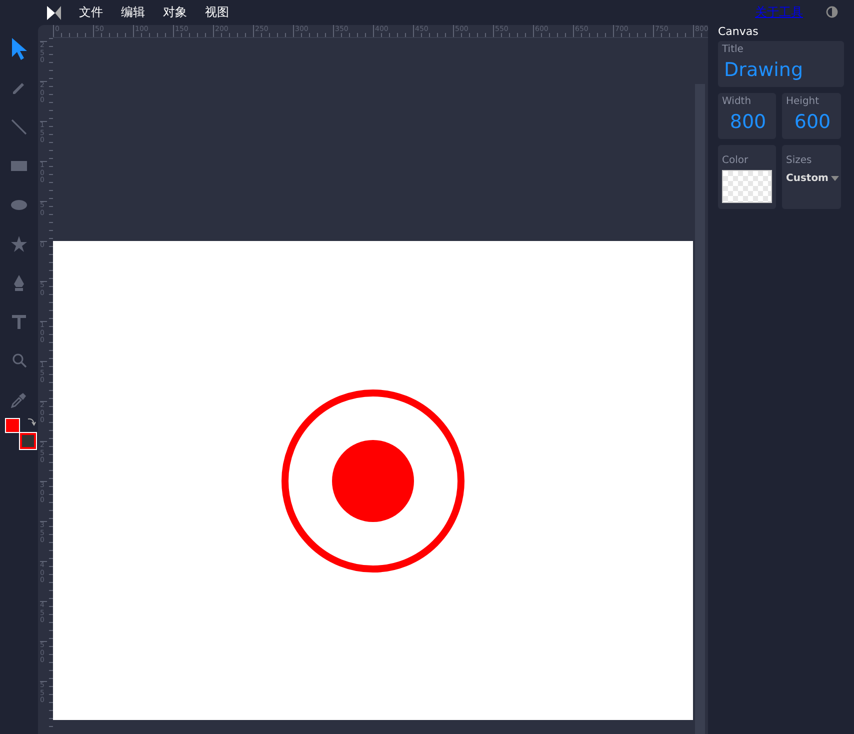  Describe the element at coordinates (31, 421) in the screenshot. I see `swap-icon` at that location.